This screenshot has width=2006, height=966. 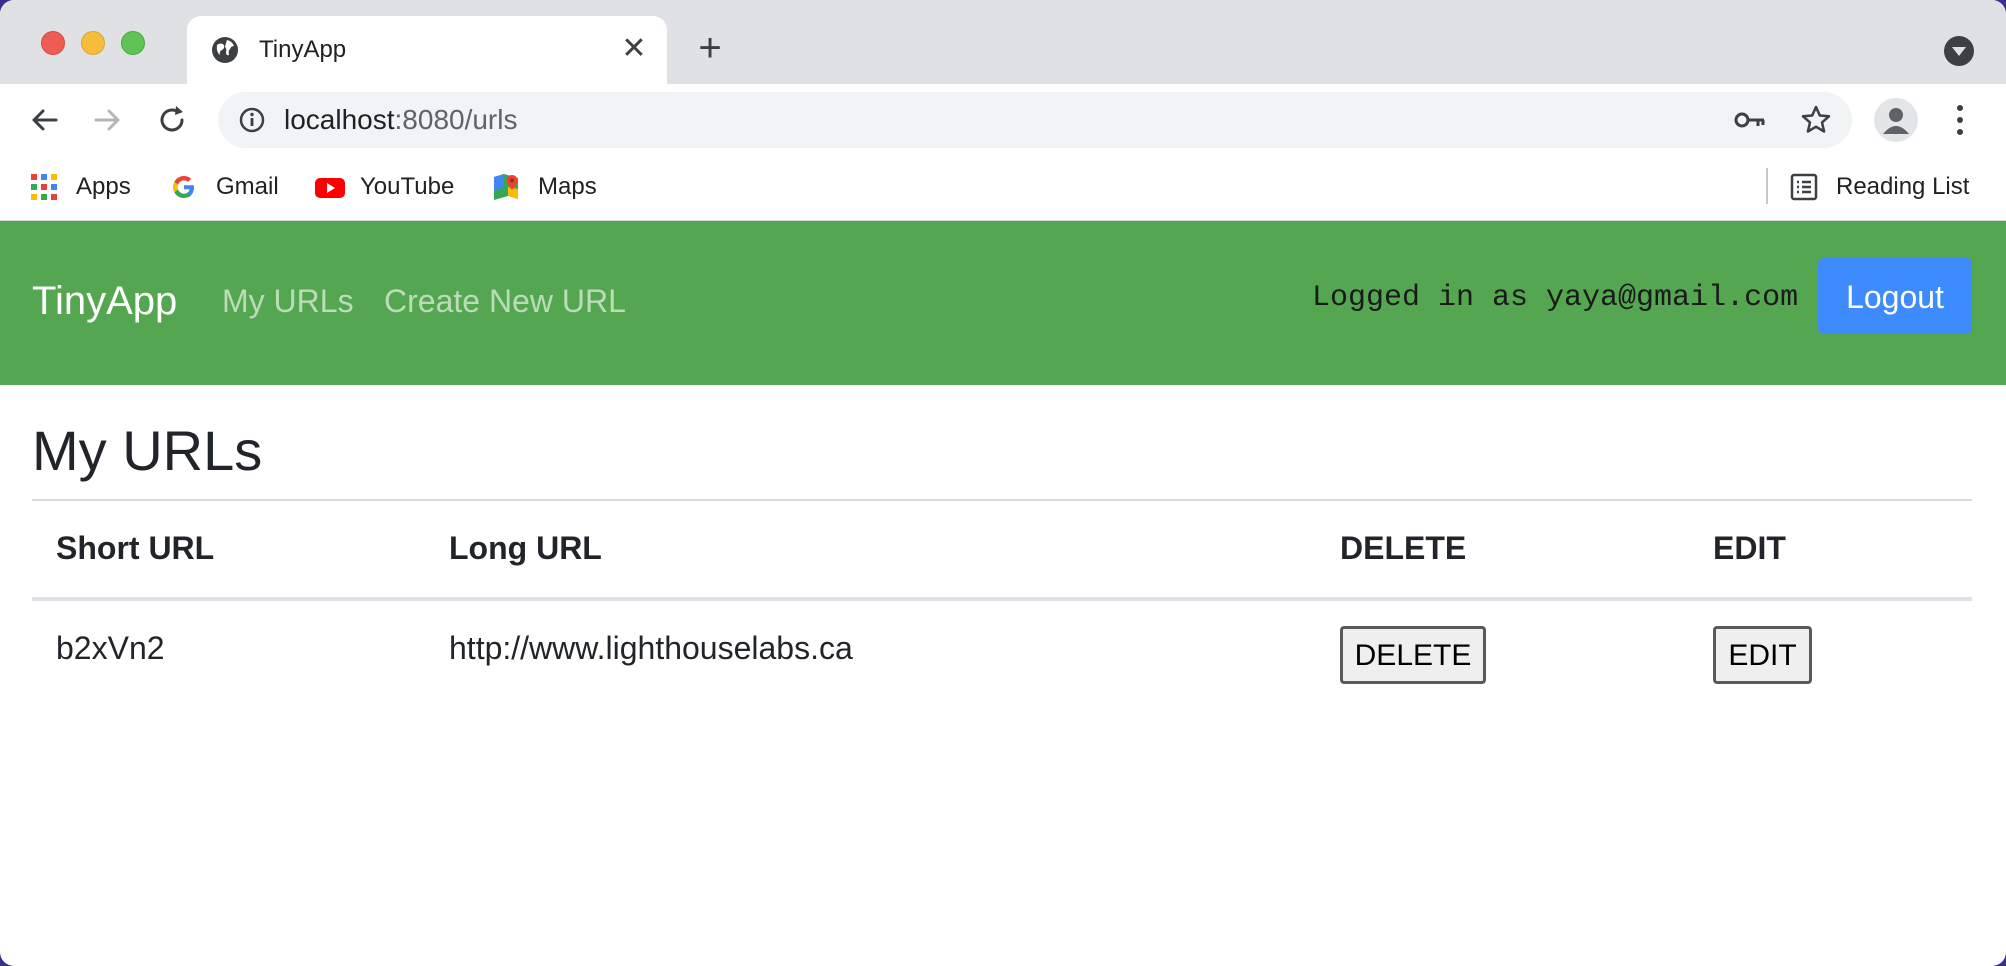 I want to click on bookmark-label: YouTube, so click(x=407, y=186).